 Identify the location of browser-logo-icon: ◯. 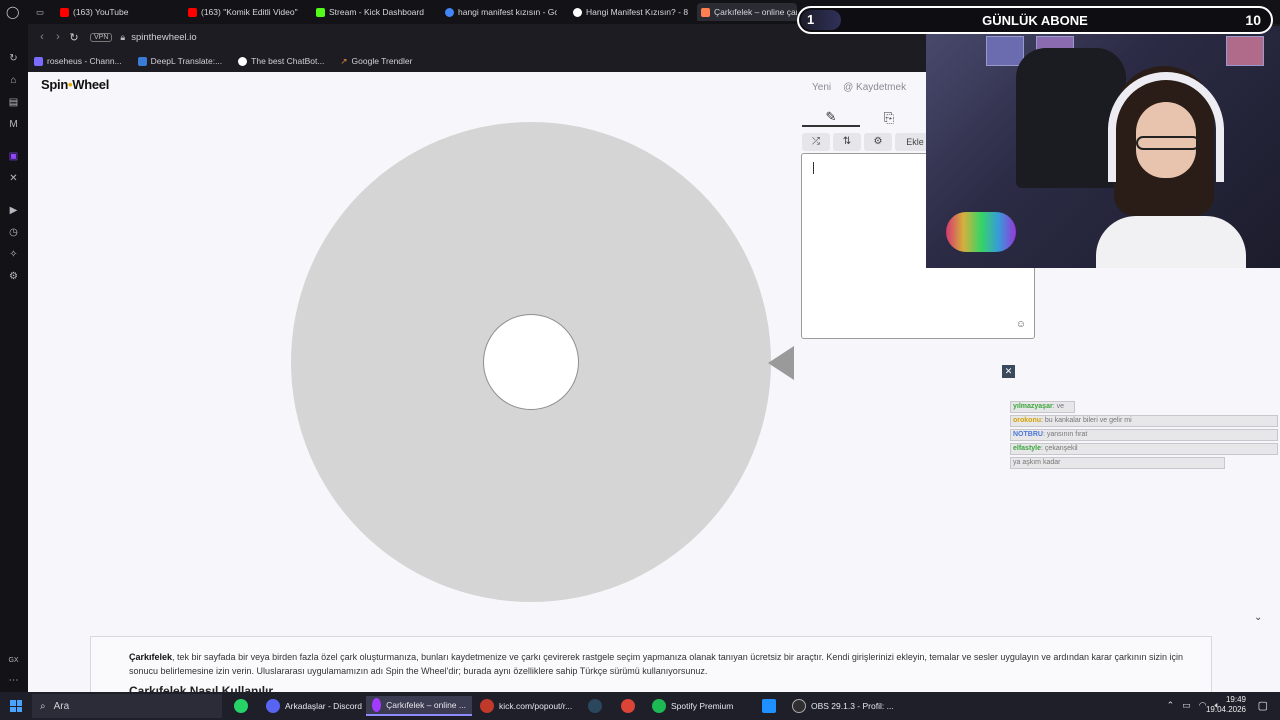
(12, 12).